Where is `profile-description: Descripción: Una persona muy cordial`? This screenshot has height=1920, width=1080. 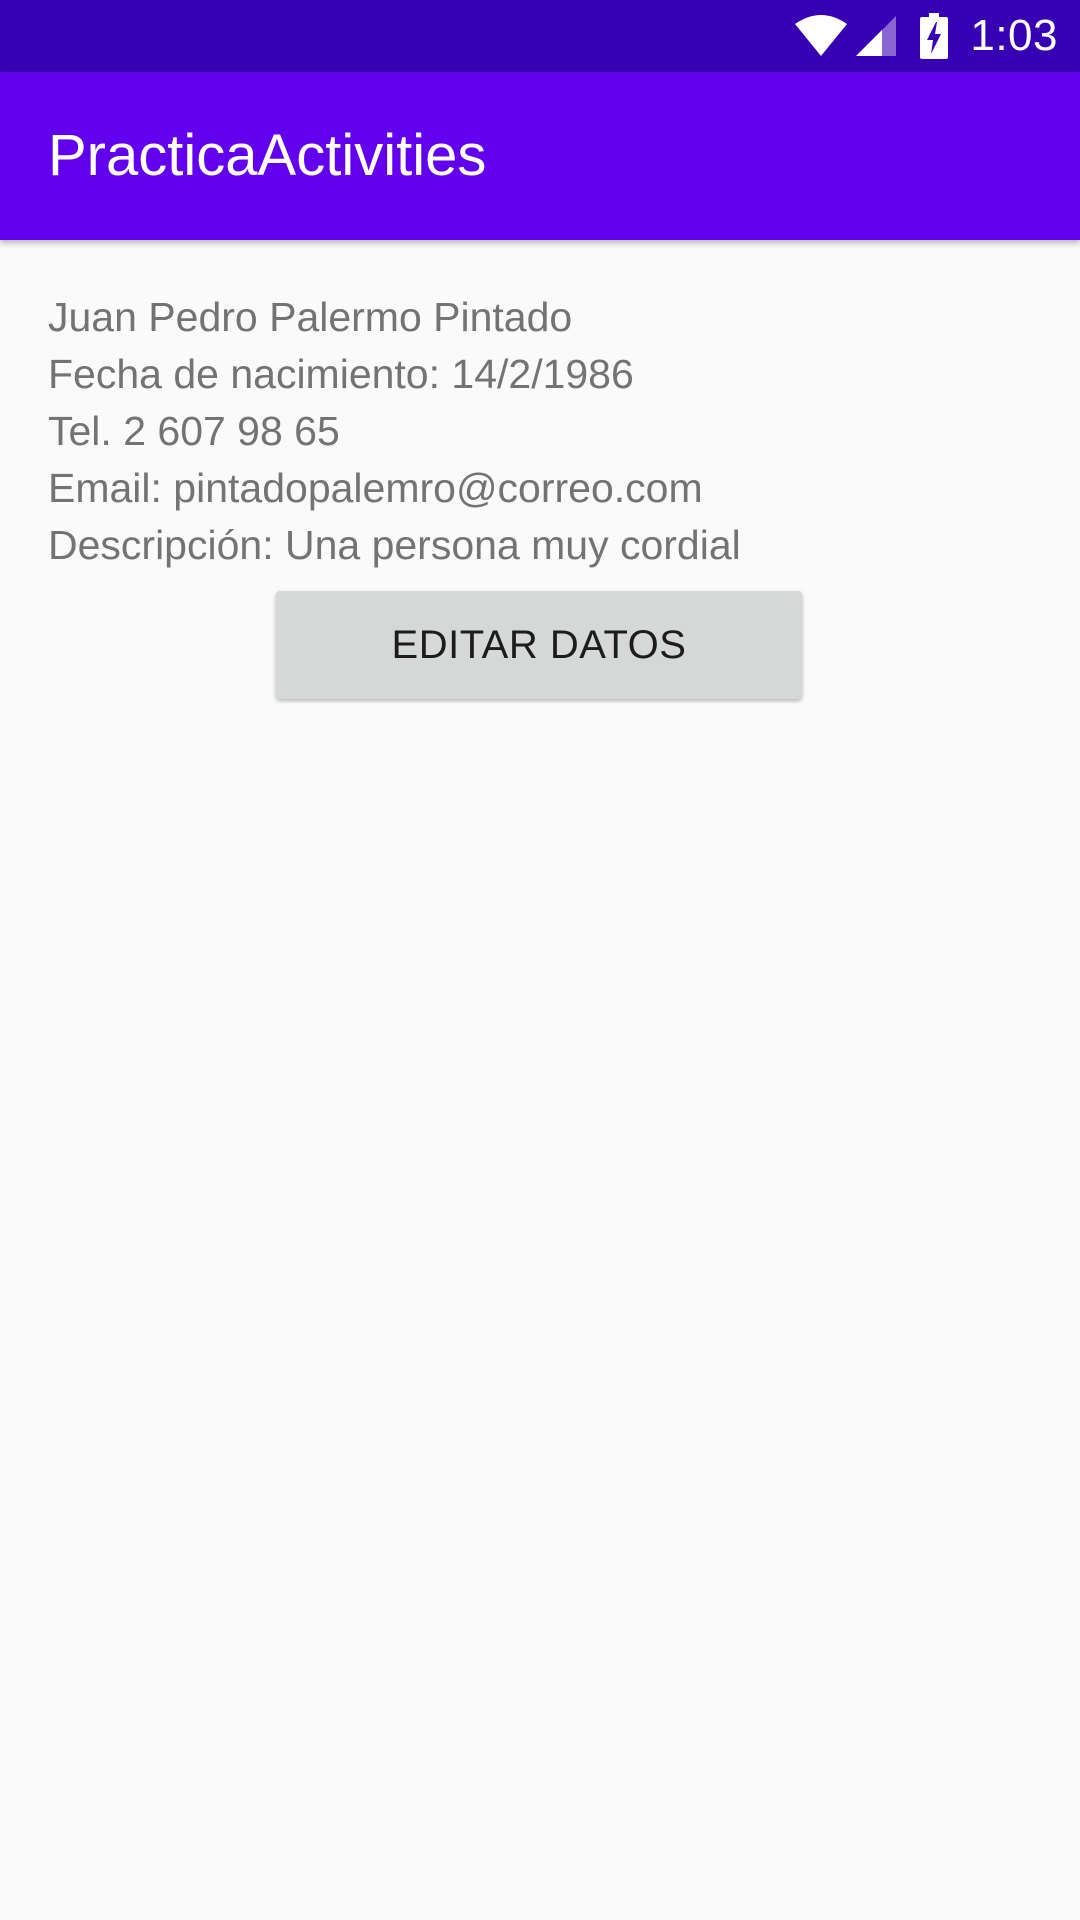 profile-description: Descripción: Una persona muy cordial is located at coordinates (394, 545).